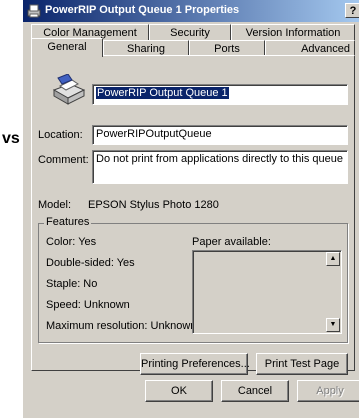 Image resolution: width=359 pixels, height=418 pixels. I want to click on model-value: EPSON Stylus Photo 1280, so click(153, 205).